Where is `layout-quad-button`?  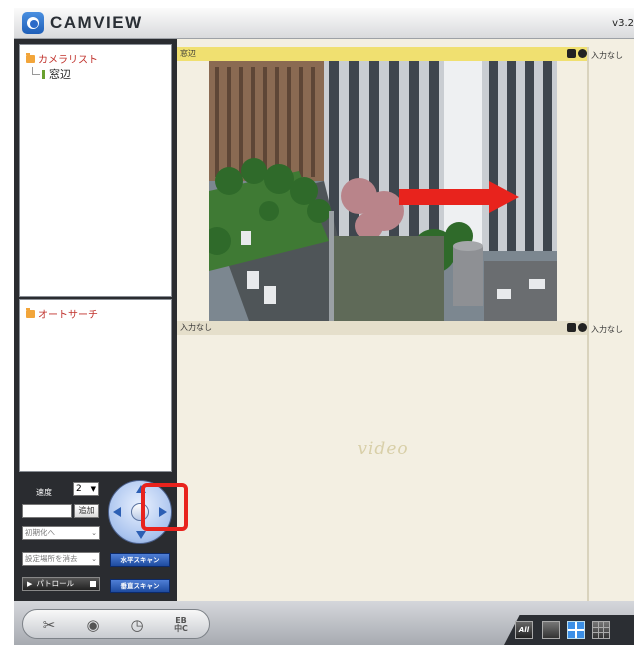
layout-quad-button is located at coordinates (576, 630).